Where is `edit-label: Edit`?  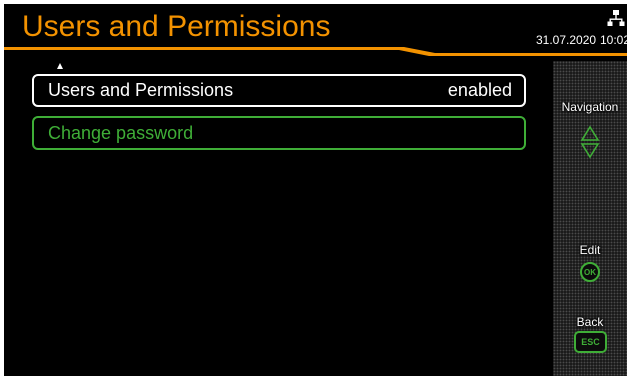 edit-label: Edit is located at coordinates (590, 250).